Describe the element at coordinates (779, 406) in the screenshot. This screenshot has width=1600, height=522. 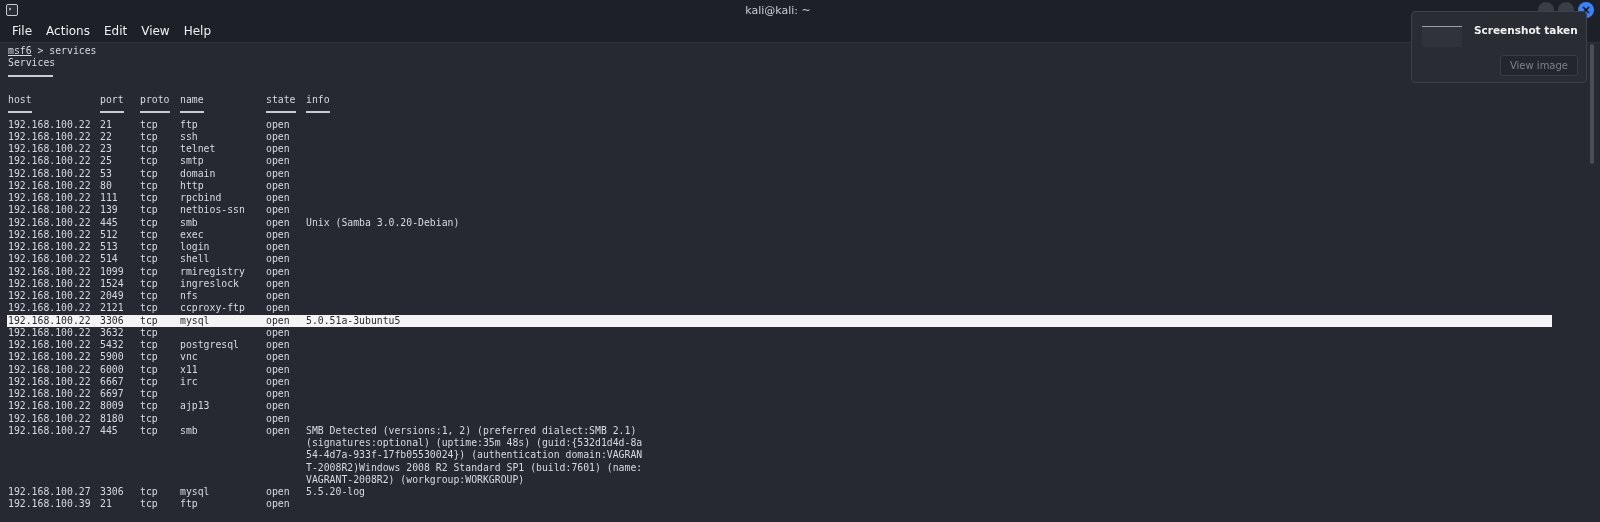
I see `table-row: 192.168.100.22 8009 tcp ajp13 open` at that location.